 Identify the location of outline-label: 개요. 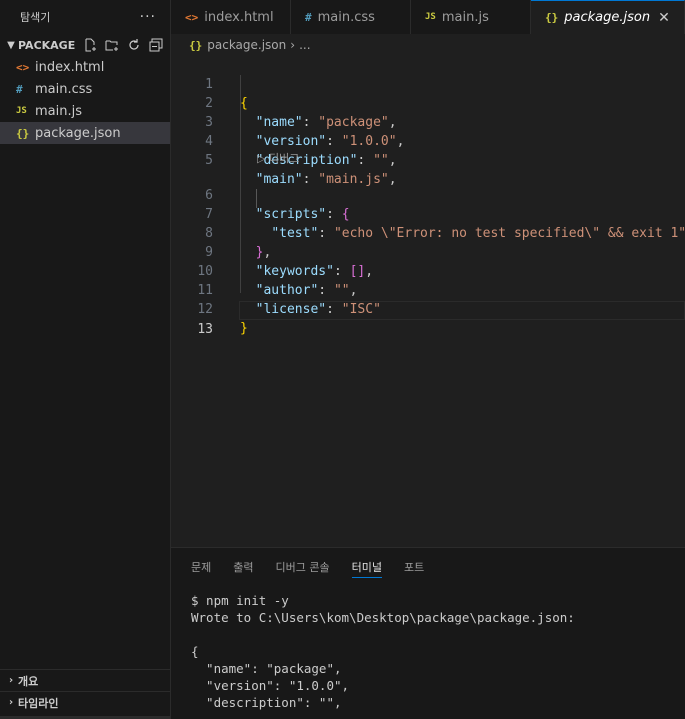
(28, 681).